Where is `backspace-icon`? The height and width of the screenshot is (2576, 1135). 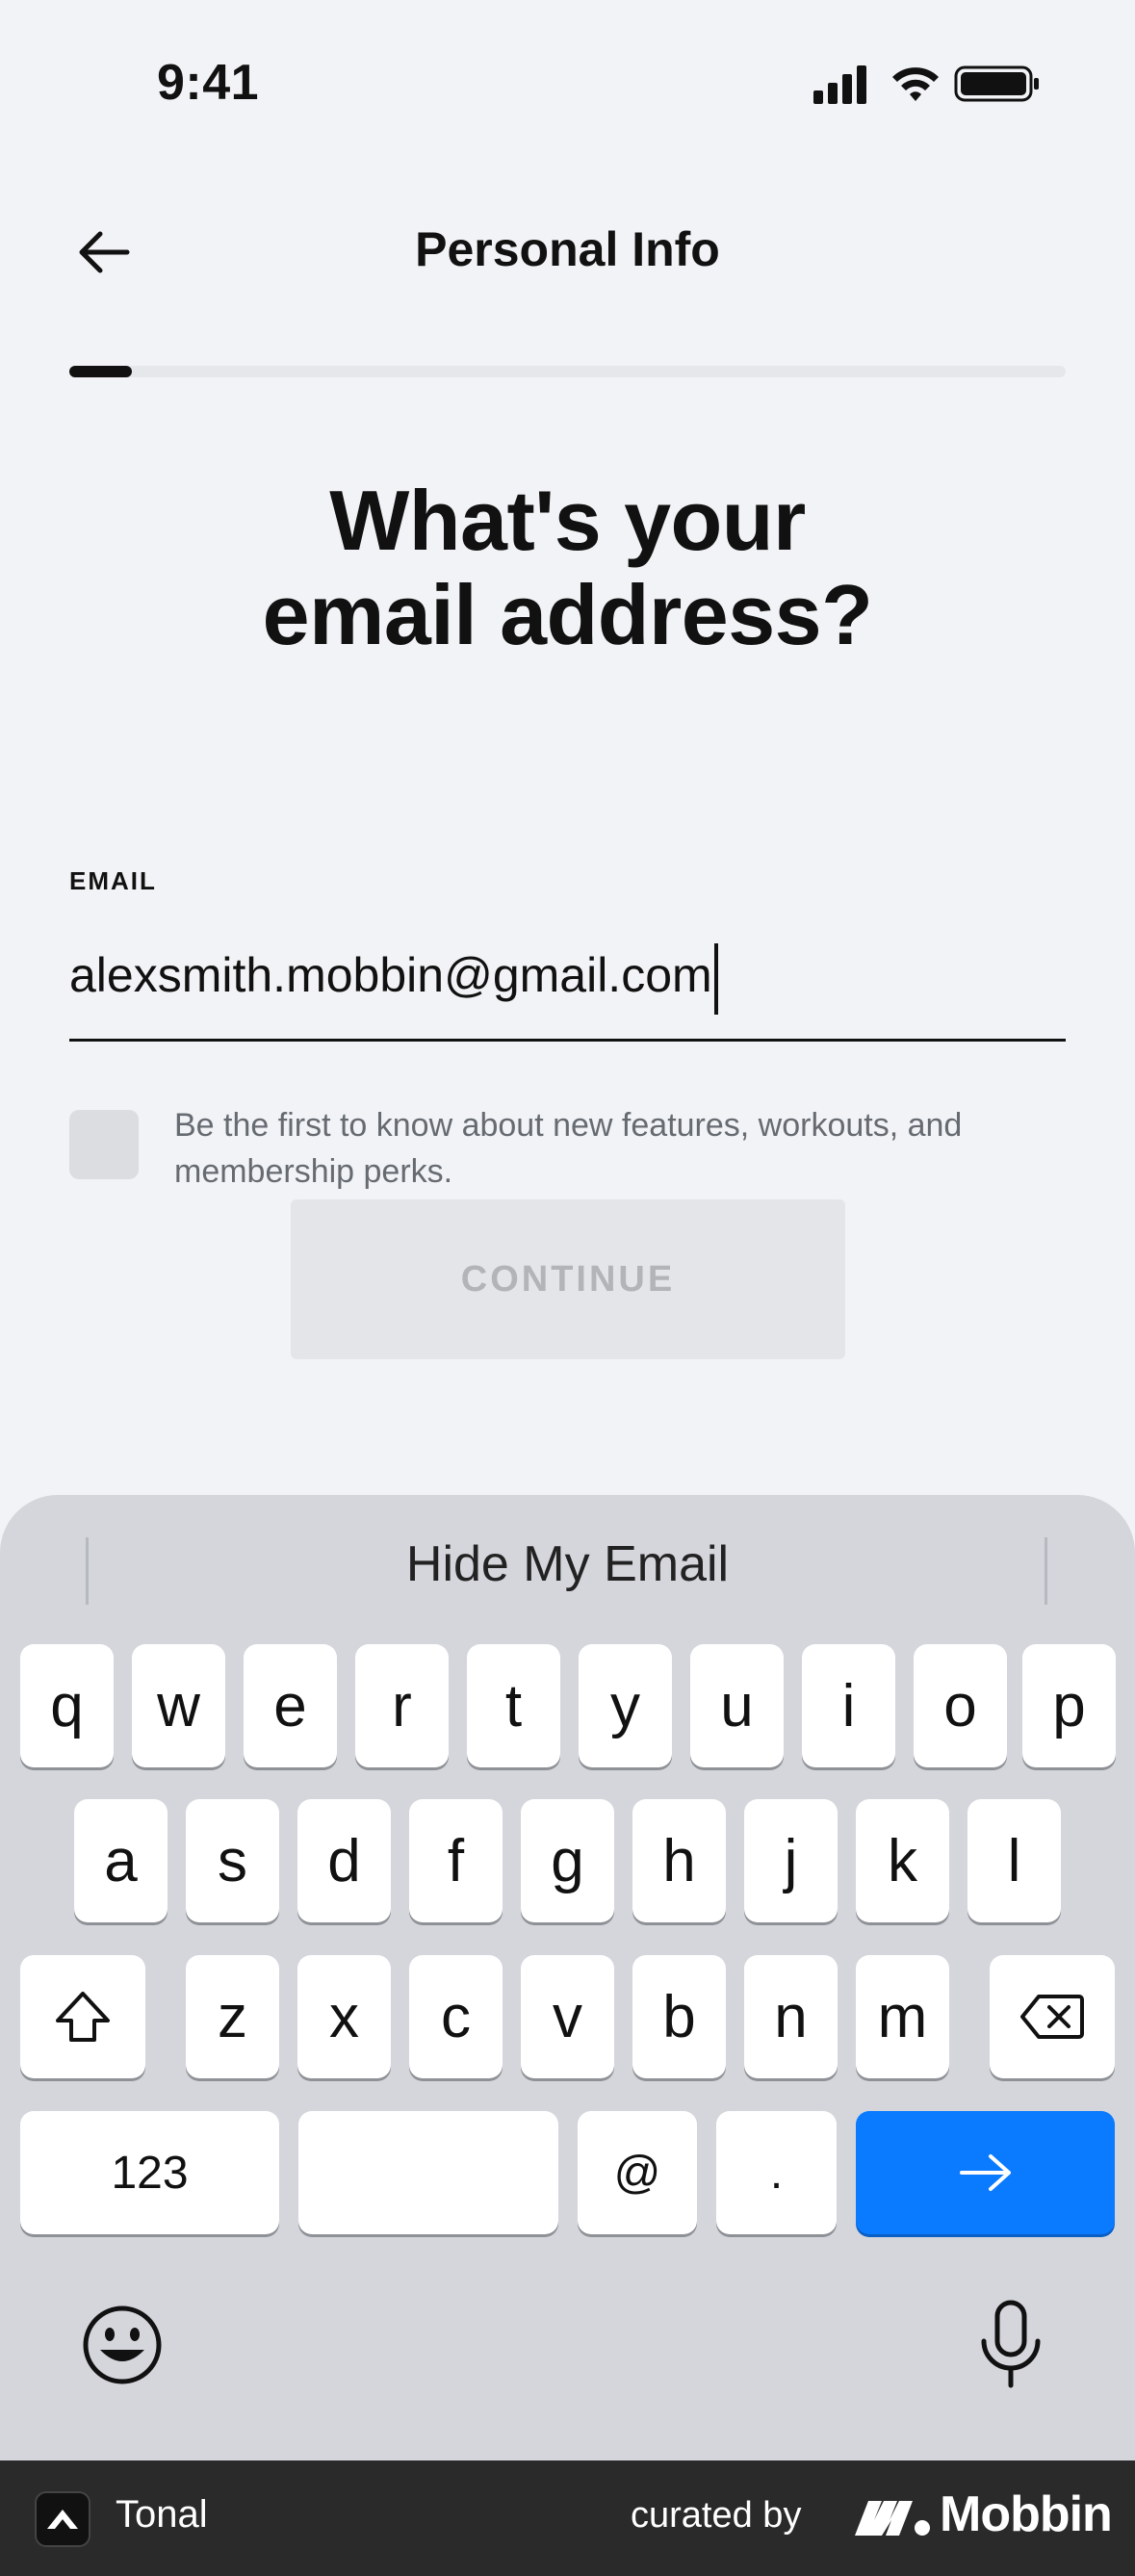
backspace-icon is located at coordinates (1052, 2017).